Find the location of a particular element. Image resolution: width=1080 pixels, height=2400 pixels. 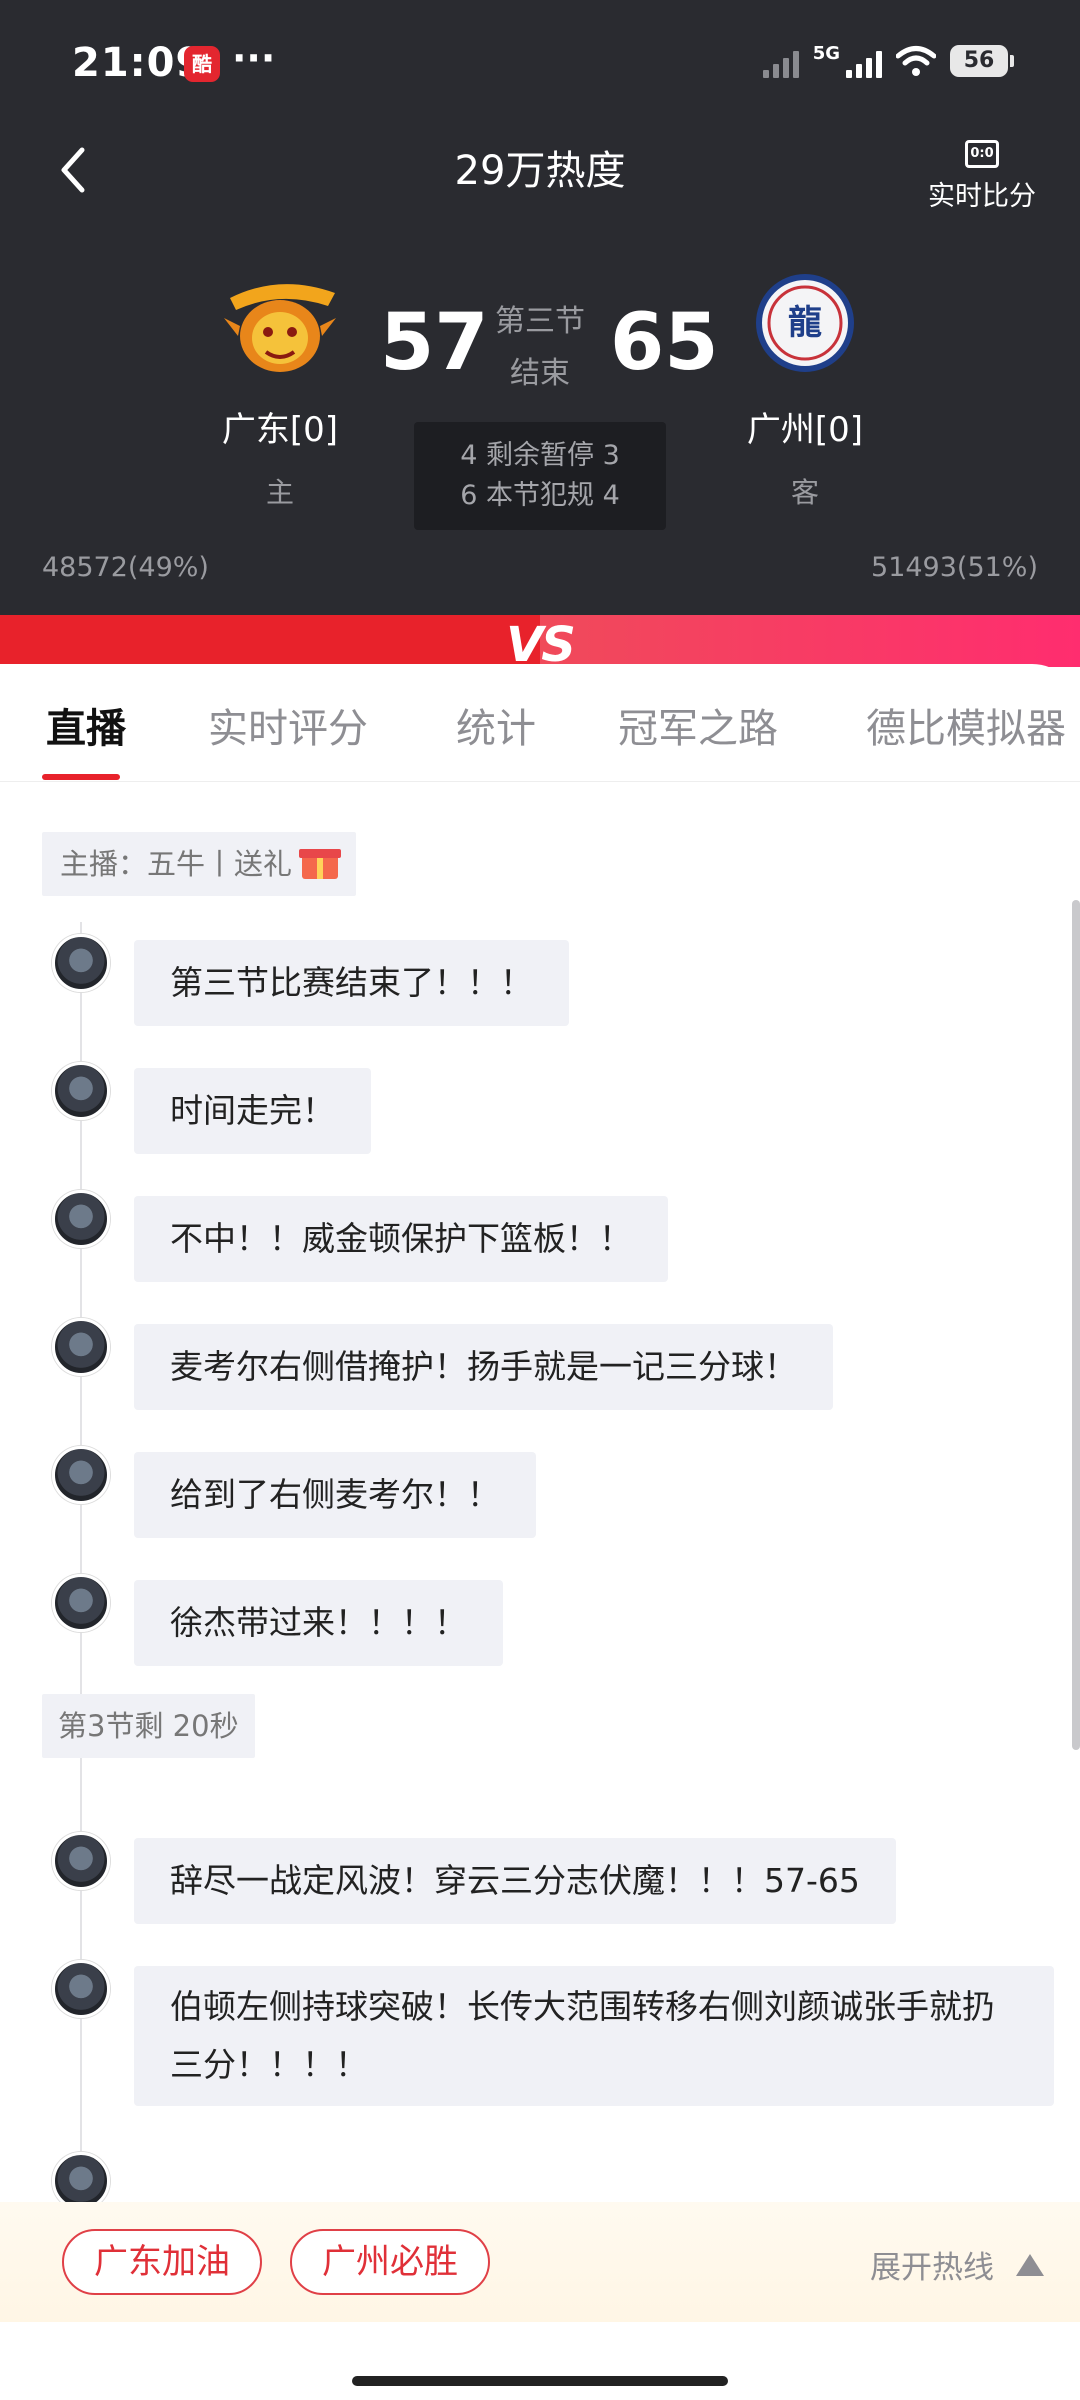

page-title: 29万热度 is located at coordinates (540, 171).